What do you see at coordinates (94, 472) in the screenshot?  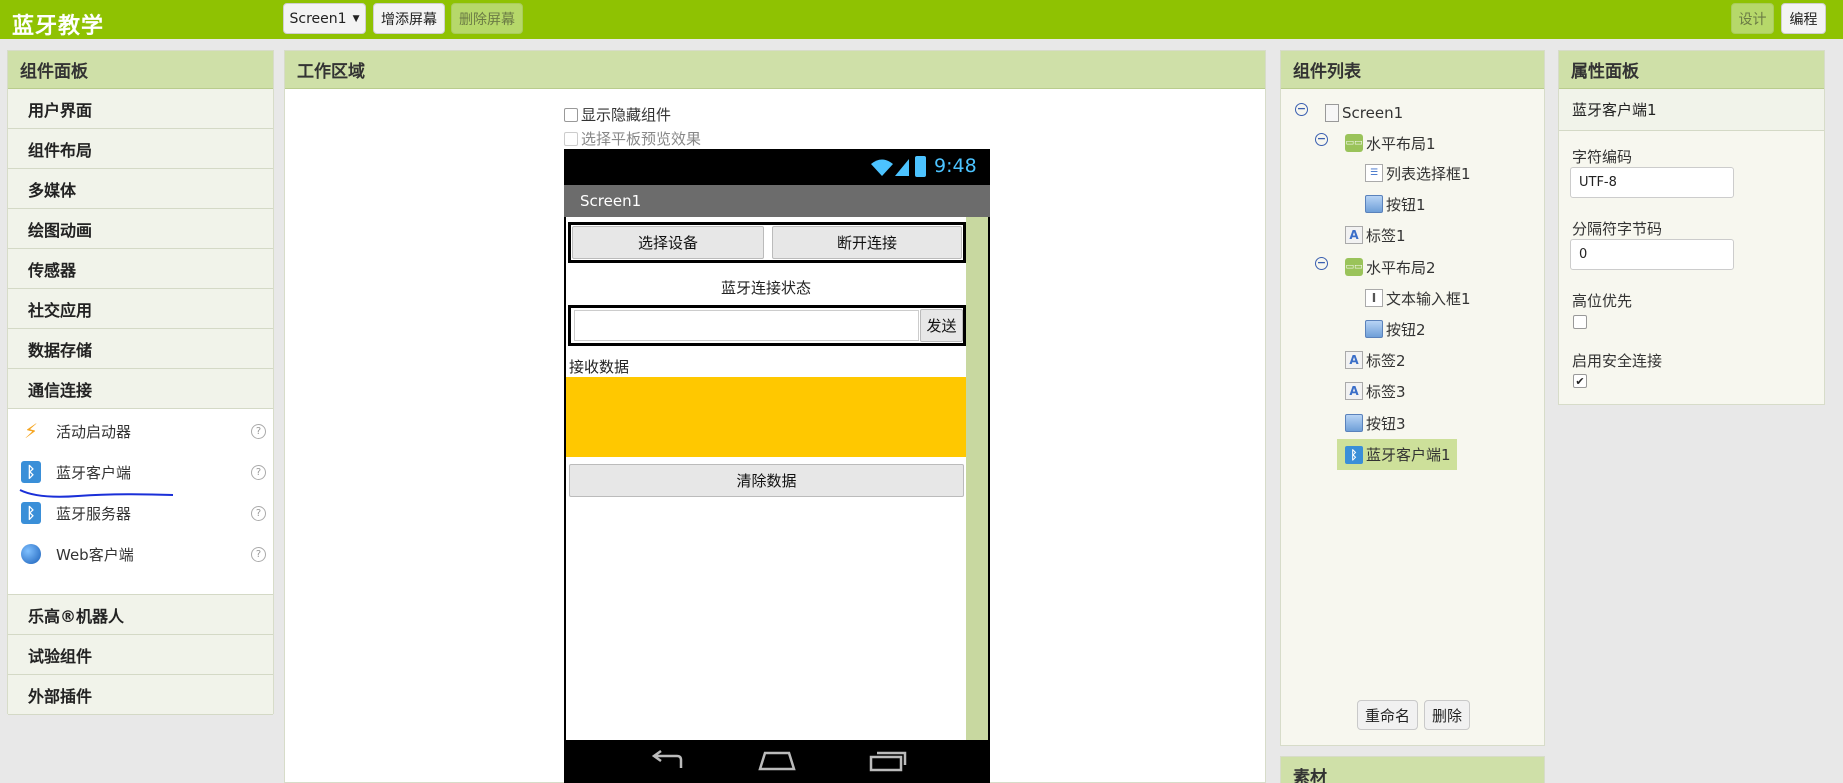 I see `palette-item-label: 蓝牙客户端` at bounding box center [94, 472].